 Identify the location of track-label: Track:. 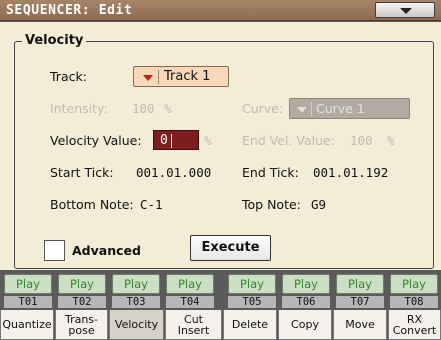
(68, 76).